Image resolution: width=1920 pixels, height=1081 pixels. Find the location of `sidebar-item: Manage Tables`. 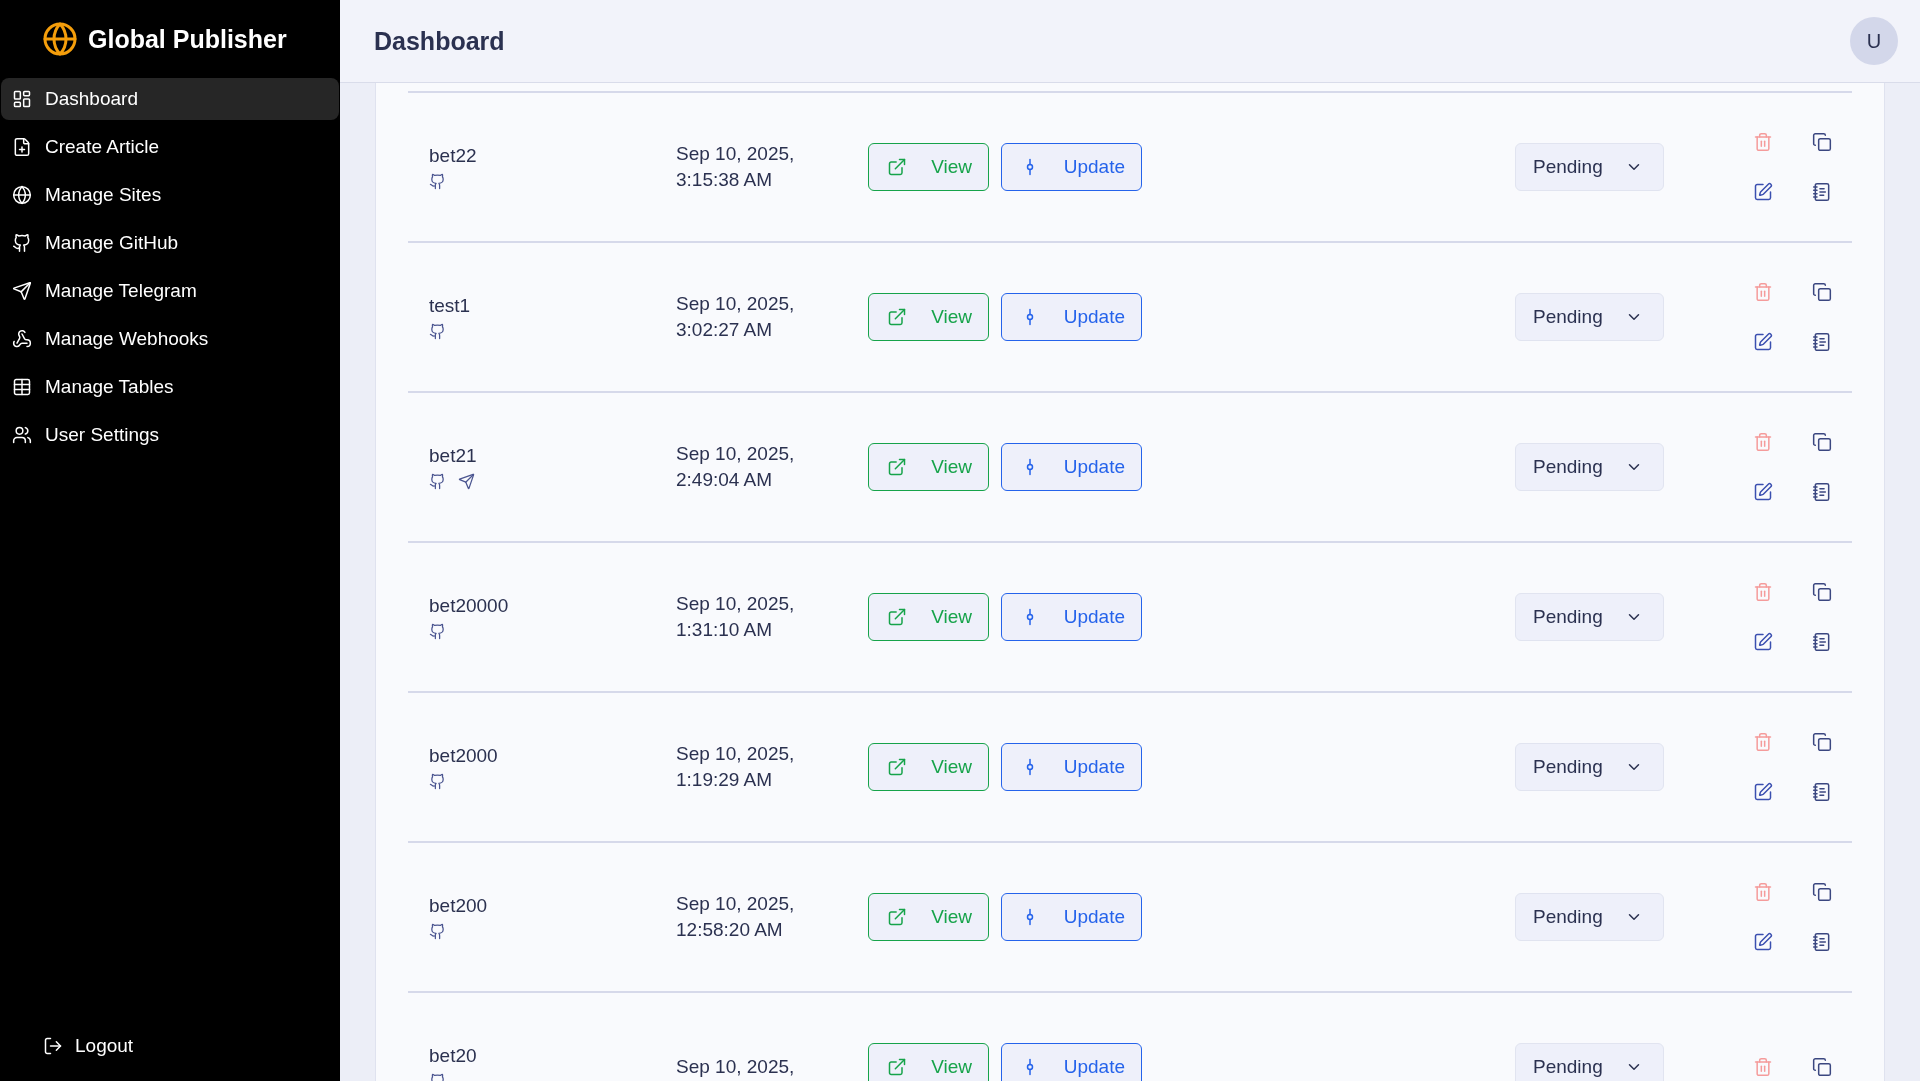

sidebar-item: Manage Tables is located at coordinates (170, 387).